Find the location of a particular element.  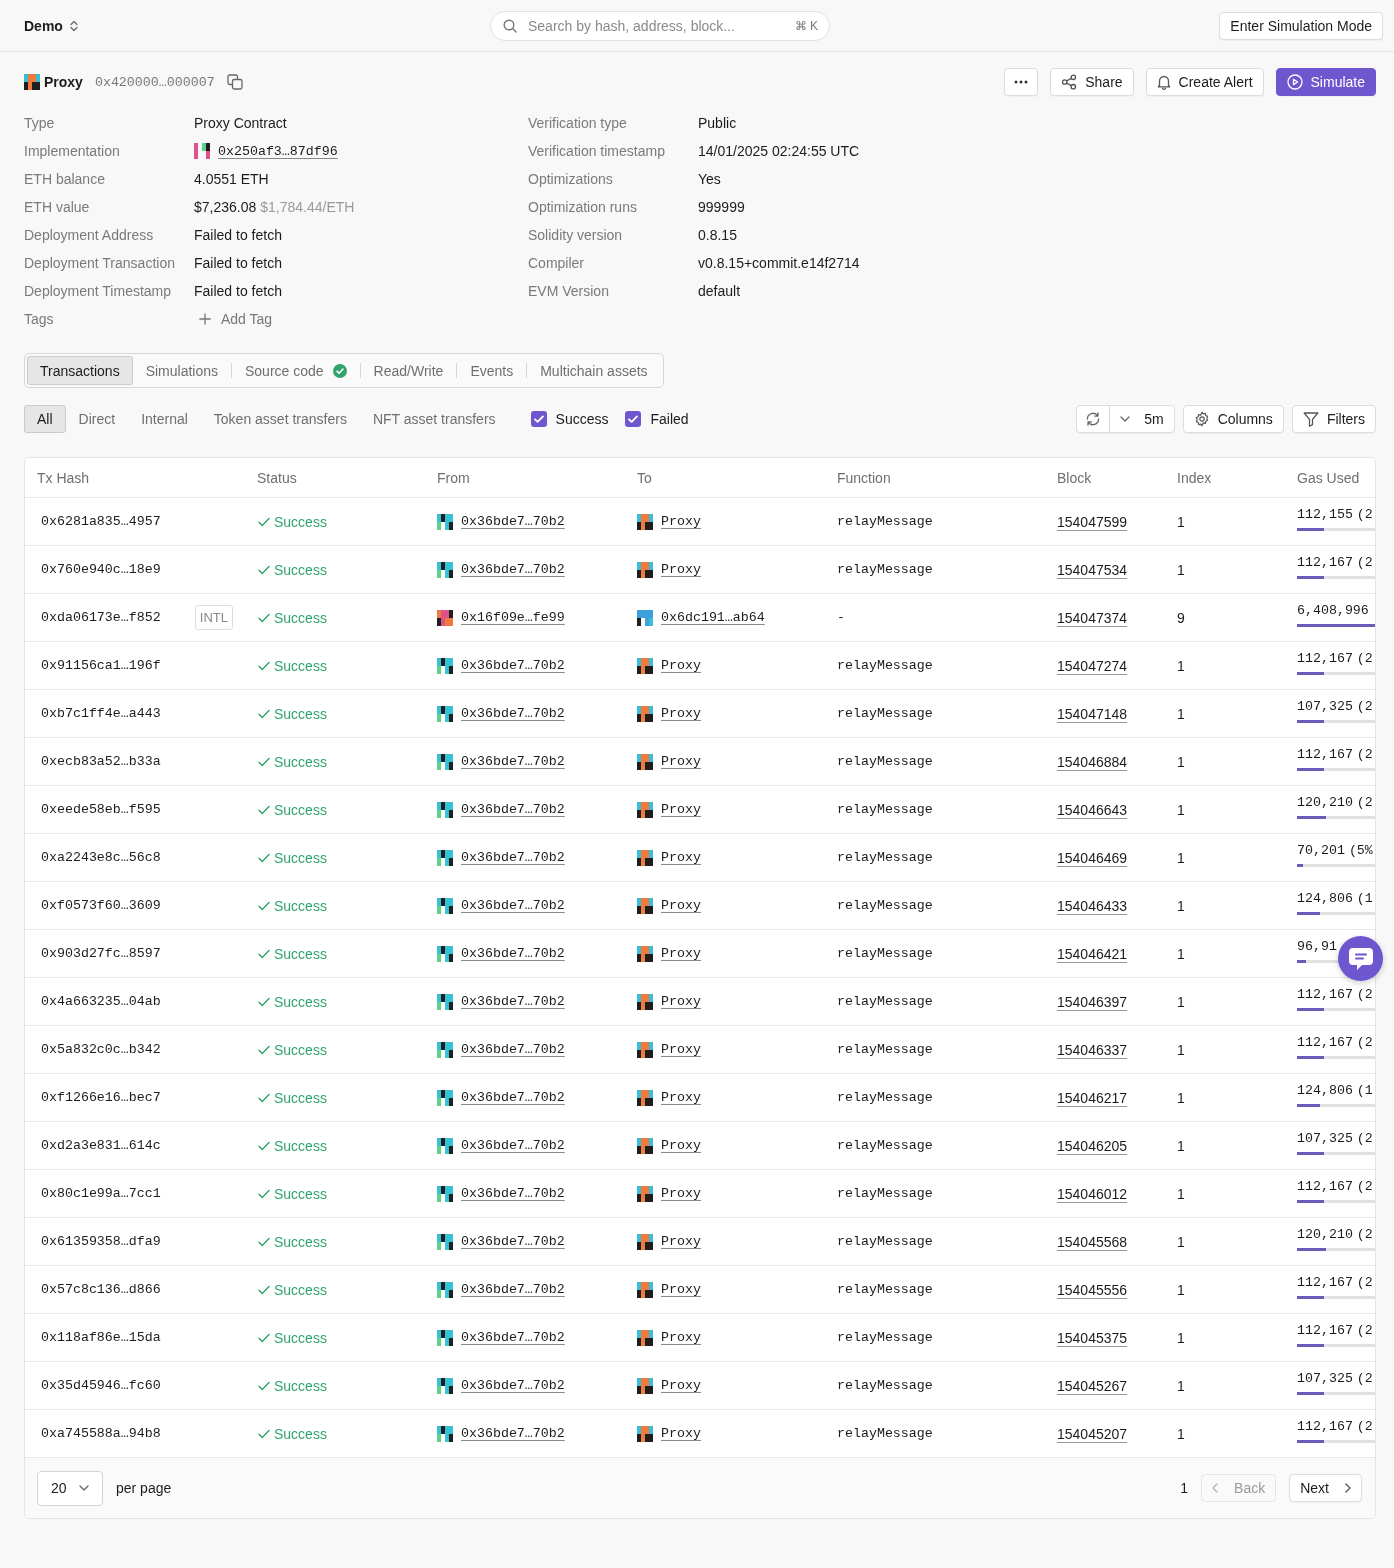

refresh-button is located at coordinates (1093, 419).